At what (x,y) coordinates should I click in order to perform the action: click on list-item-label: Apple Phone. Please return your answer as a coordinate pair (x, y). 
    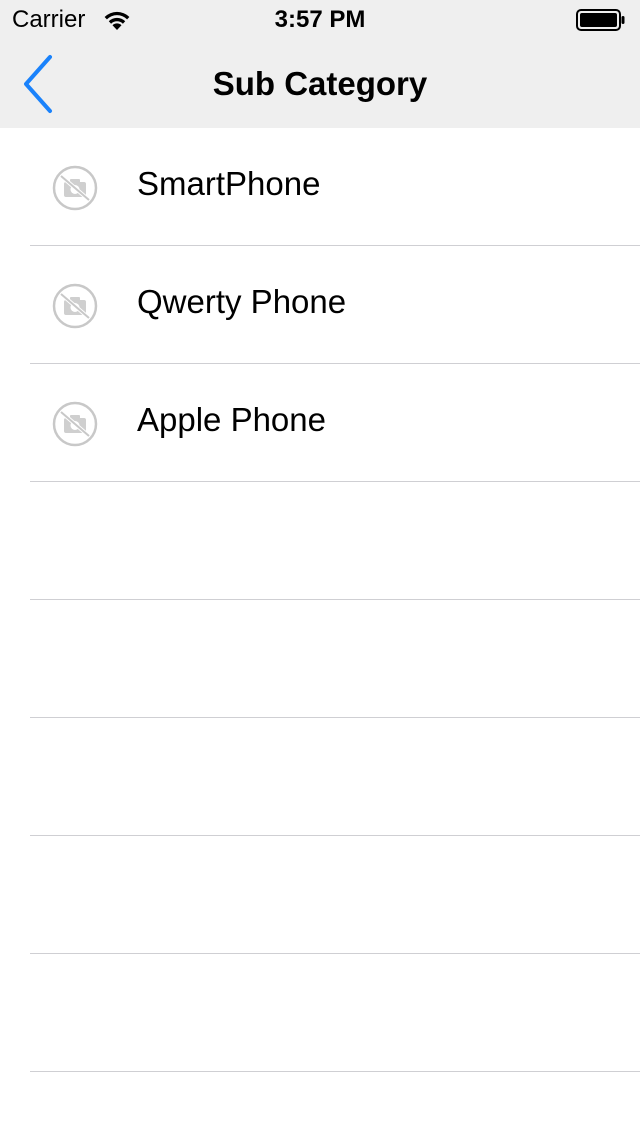
    Looking at the image, I should click on (231, 419).